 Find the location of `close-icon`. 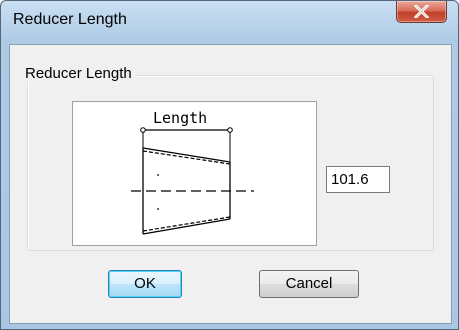

close-icon is located at coordinates (421, 11).